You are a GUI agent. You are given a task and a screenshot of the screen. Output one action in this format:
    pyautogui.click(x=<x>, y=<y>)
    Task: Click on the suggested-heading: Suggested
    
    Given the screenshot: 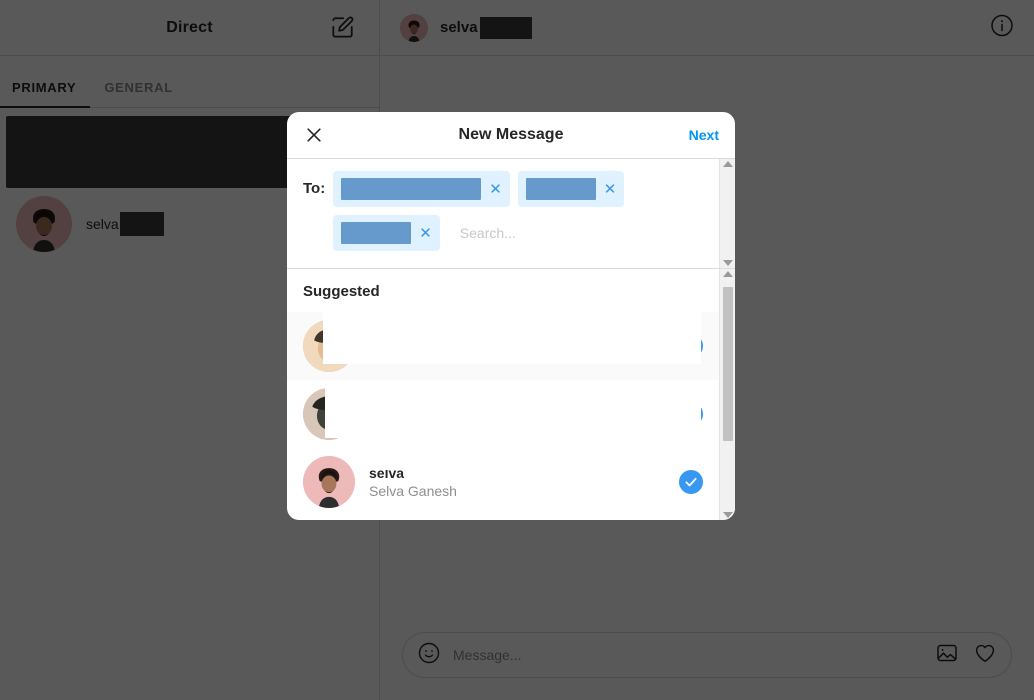 What is the action you would take?
    pyautogui.click(x=341, y=291)
    